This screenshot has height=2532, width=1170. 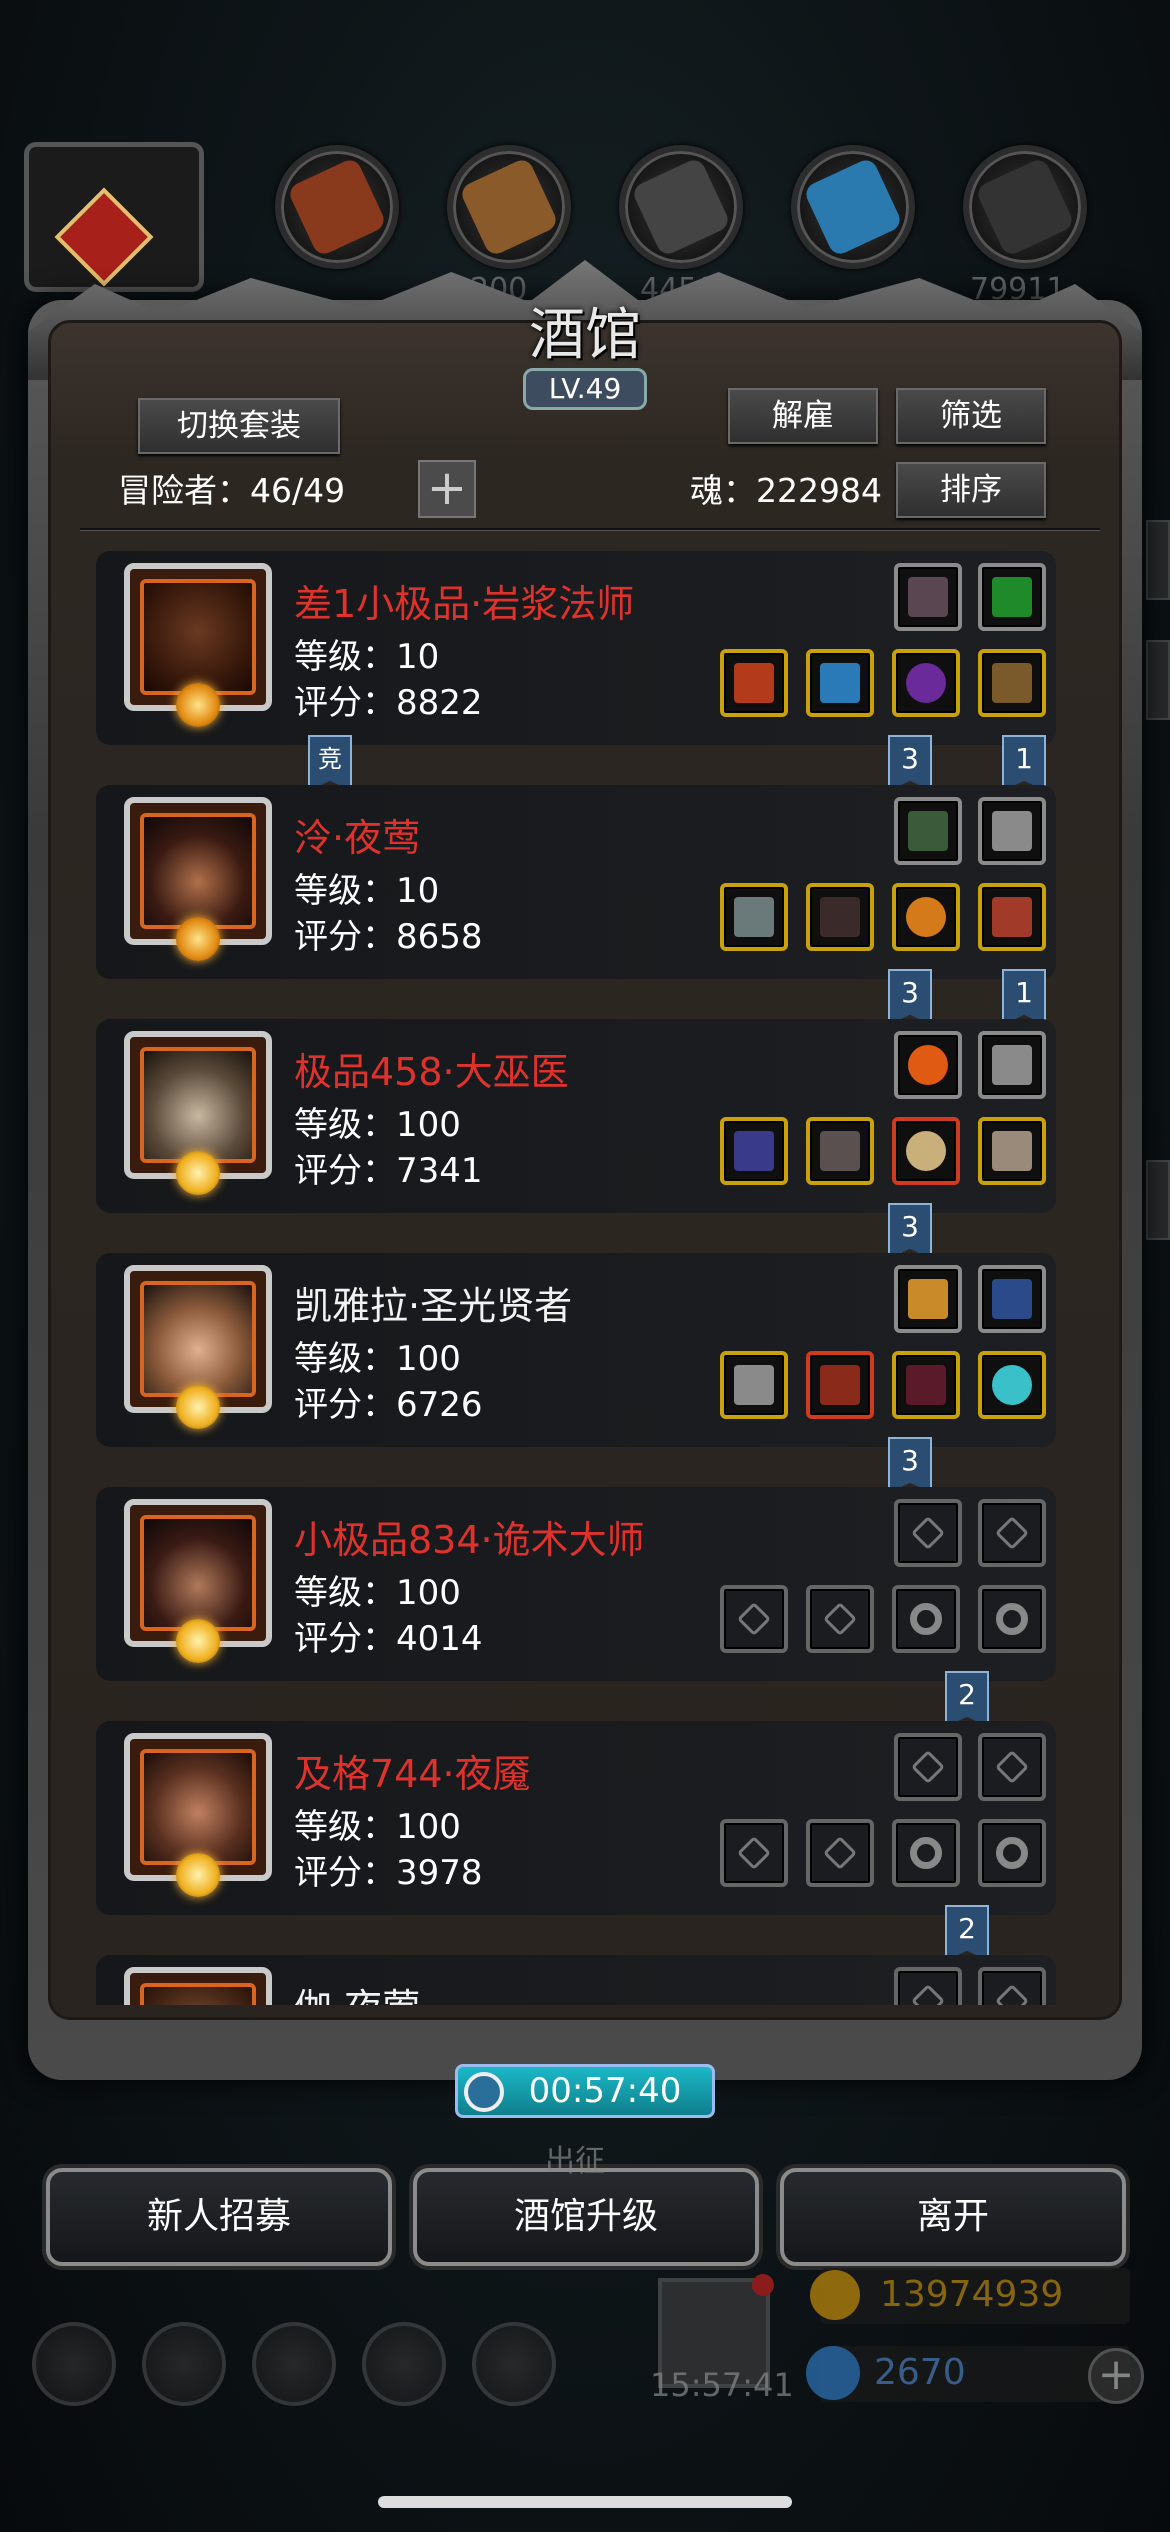 I want to click on equip-slot-book, so click(x=1012, y=597).